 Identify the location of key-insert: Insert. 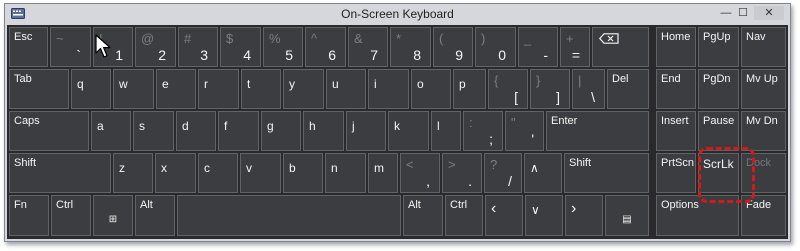
(676, 131).